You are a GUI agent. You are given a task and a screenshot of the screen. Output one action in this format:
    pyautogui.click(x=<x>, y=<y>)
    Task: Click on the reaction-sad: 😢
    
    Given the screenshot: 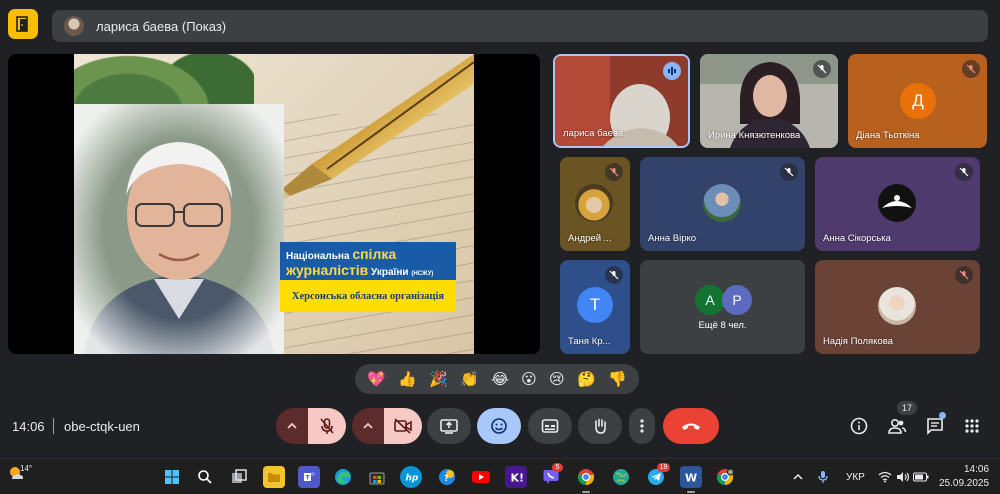 What is the action you would take?
    pyautogui.click(x=557, y=379)
    